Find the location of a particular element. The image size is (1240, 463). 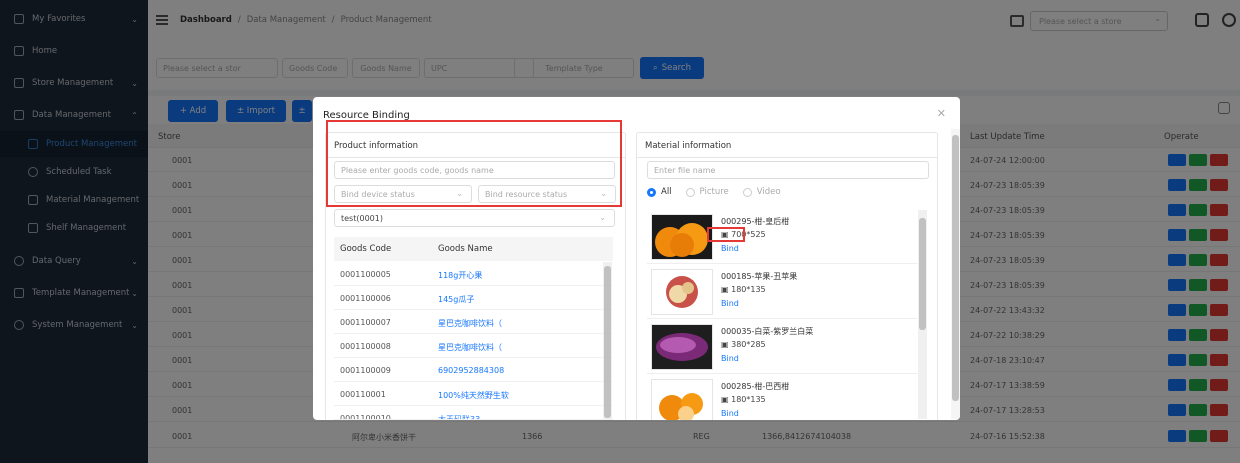

store-filter-select: Please select a stor is located at coordinates (217, 68).